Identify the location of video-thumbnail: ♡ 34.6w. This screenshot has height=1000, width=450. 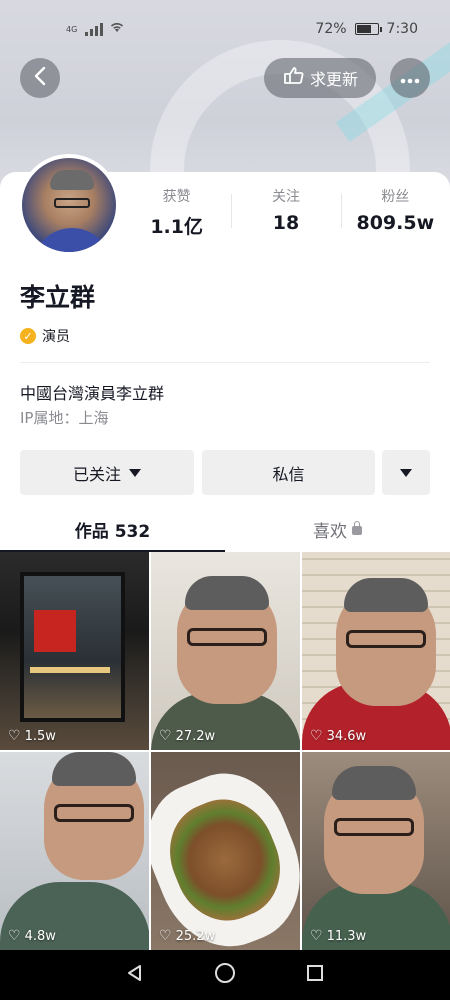
(376, 651).